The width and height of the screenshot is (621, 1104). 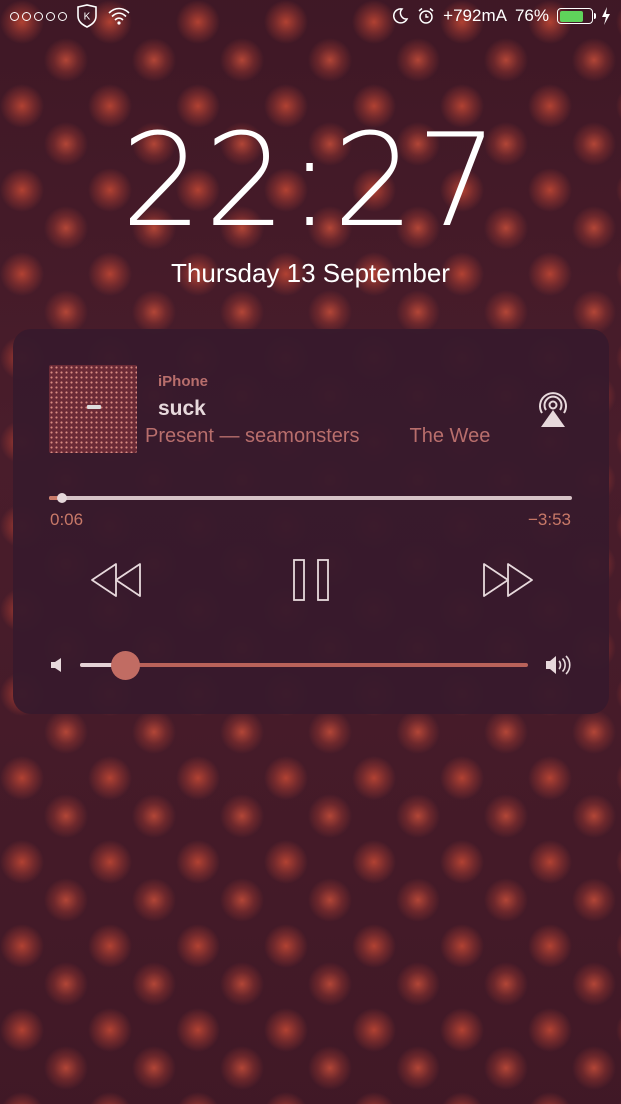 I want to click on elapsed-time: 0:06, so click(x=67, y=519).